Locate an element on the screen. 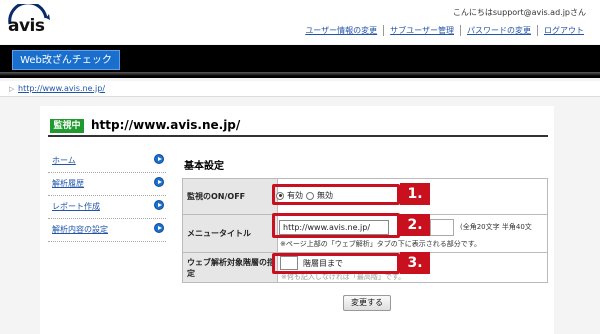 The height and width of the screenshot is (334, 600). logo-text: avis is located at coordinates (26, 26).